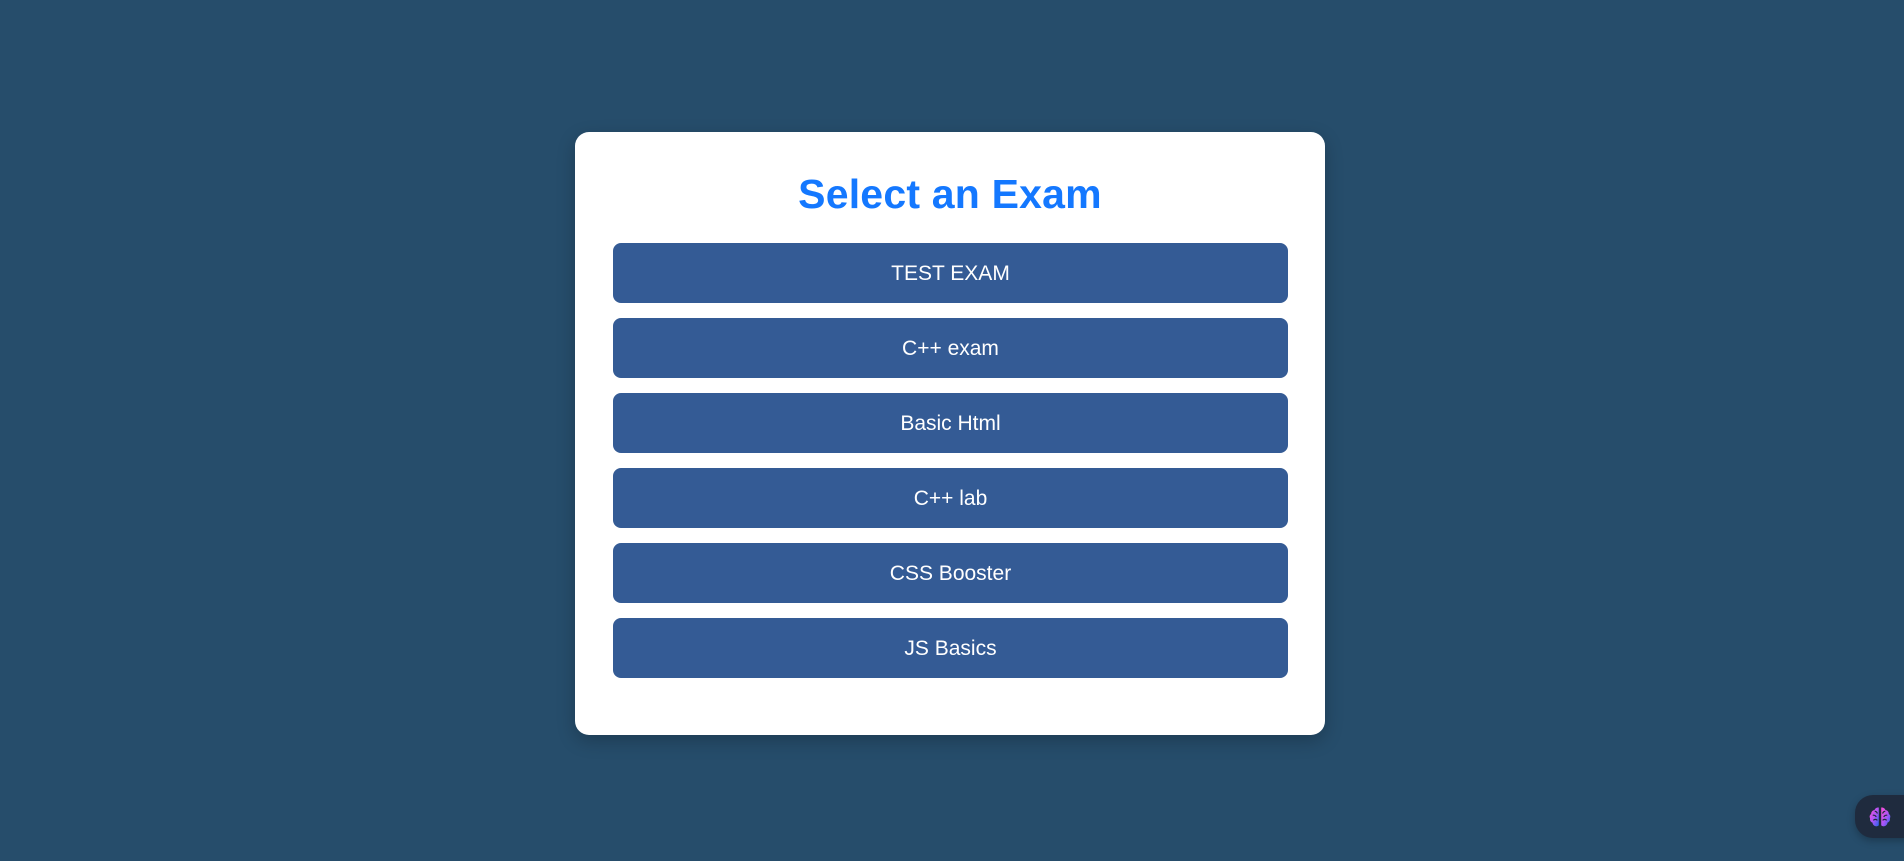 Image resolution: width=1904 pixels, height=861 pixels. Describe the element at coordinates (950, 573) in the screenshot. I see `exam-button-css-booster: CSS Booster` at that location.